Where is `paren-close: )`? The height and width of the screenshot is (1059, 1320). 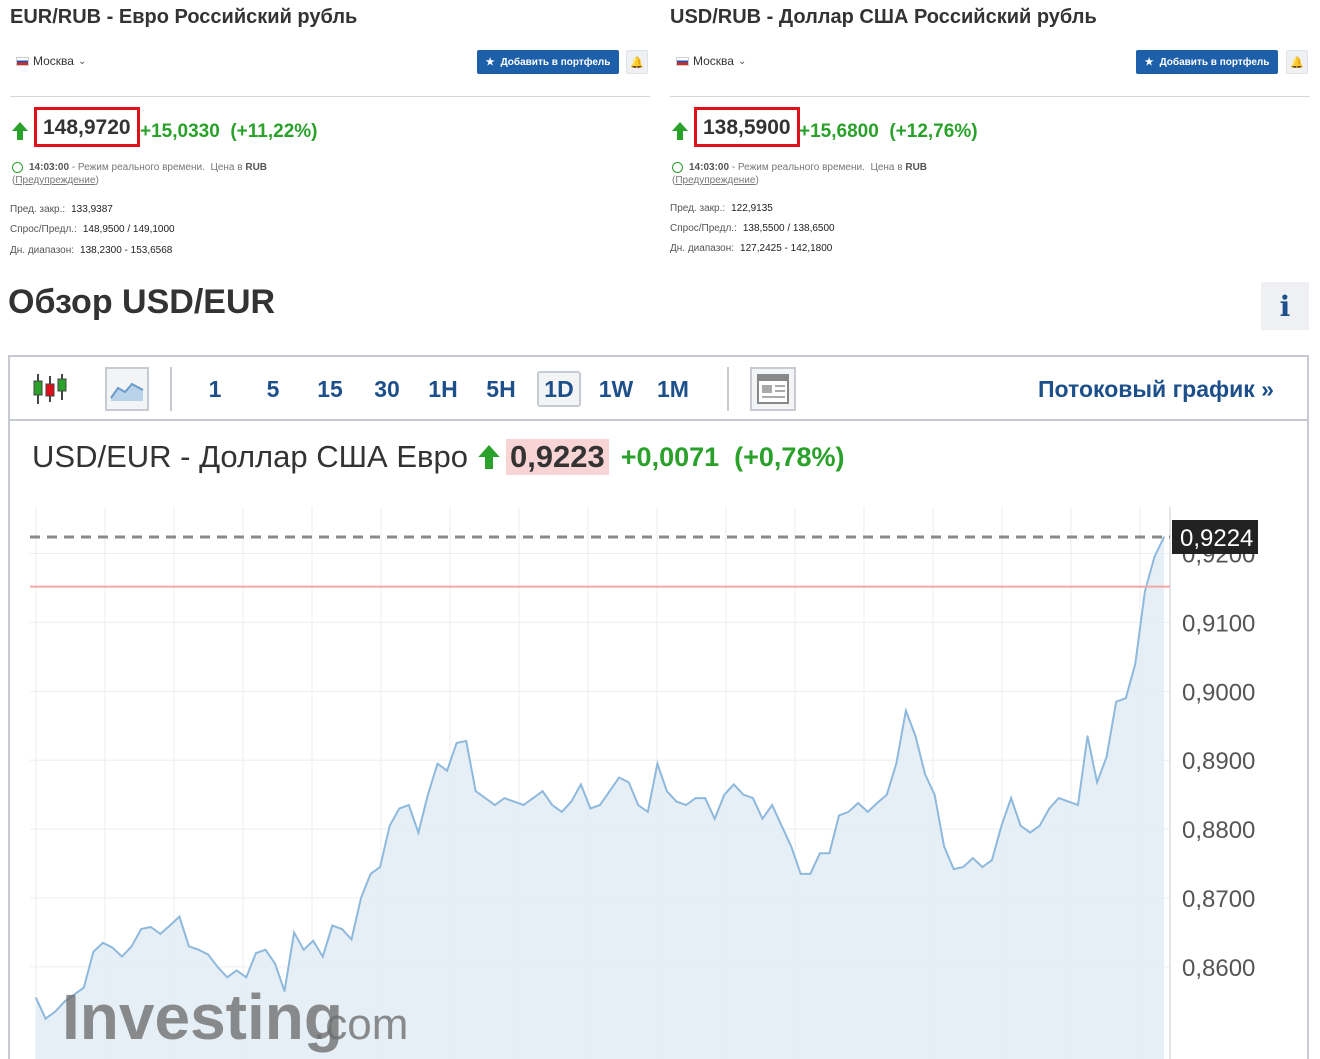
paren-close: ) is located at coordinates (757, 180).